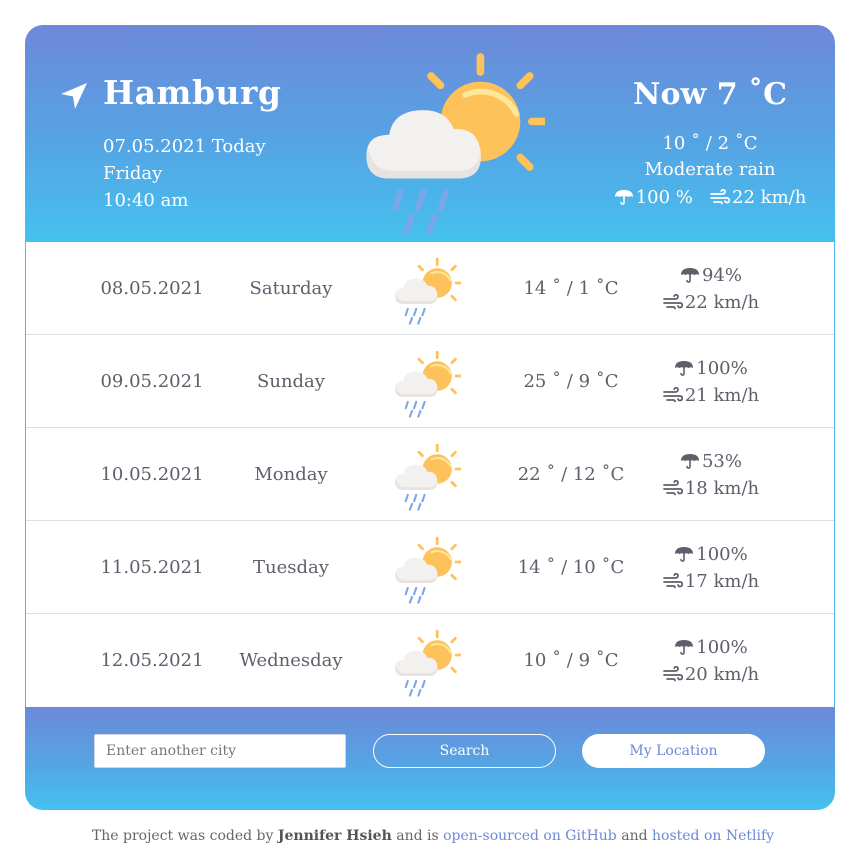 The width and height of the screenshot is (866, 864). What do you see at coordinates (74, 96) in the screenshot?
I see `location-arrow-icon` at bounding box center [74, 96].